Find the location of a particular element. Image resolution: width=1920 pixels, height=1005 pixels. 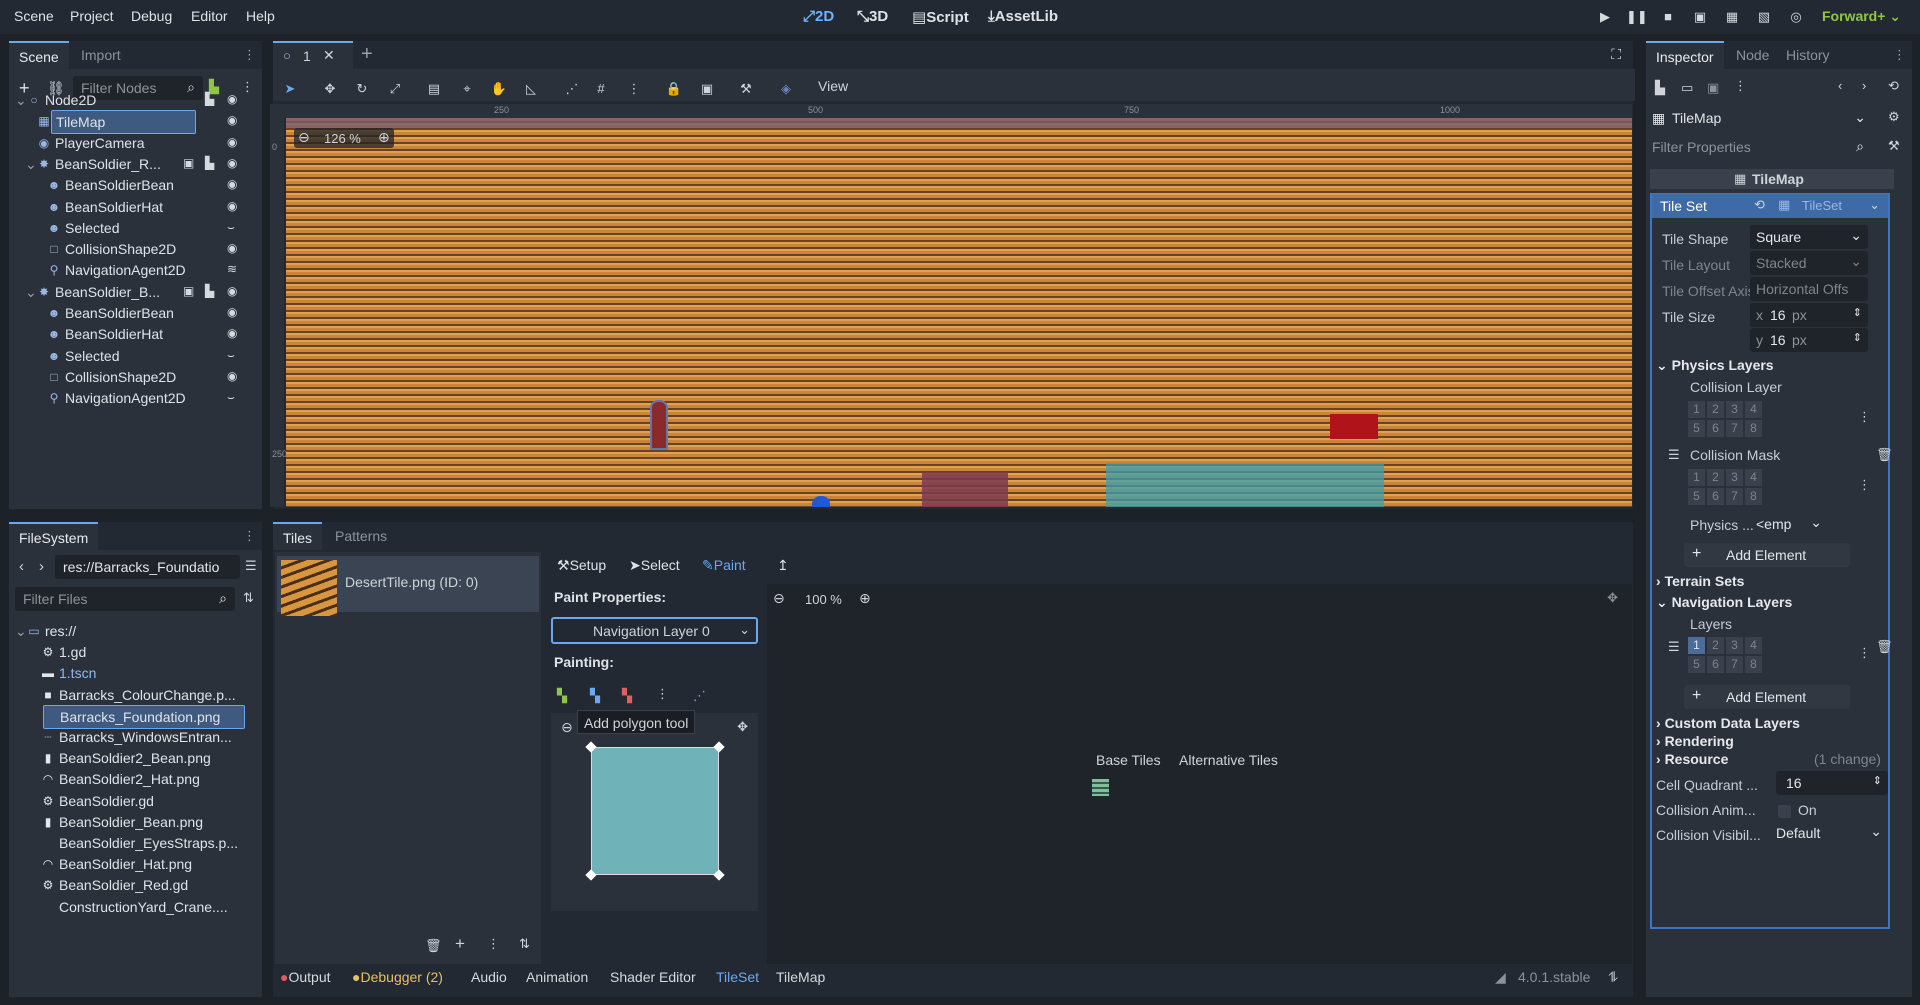

tools-icon: ⚒ is located at coordinates (1894, 146).